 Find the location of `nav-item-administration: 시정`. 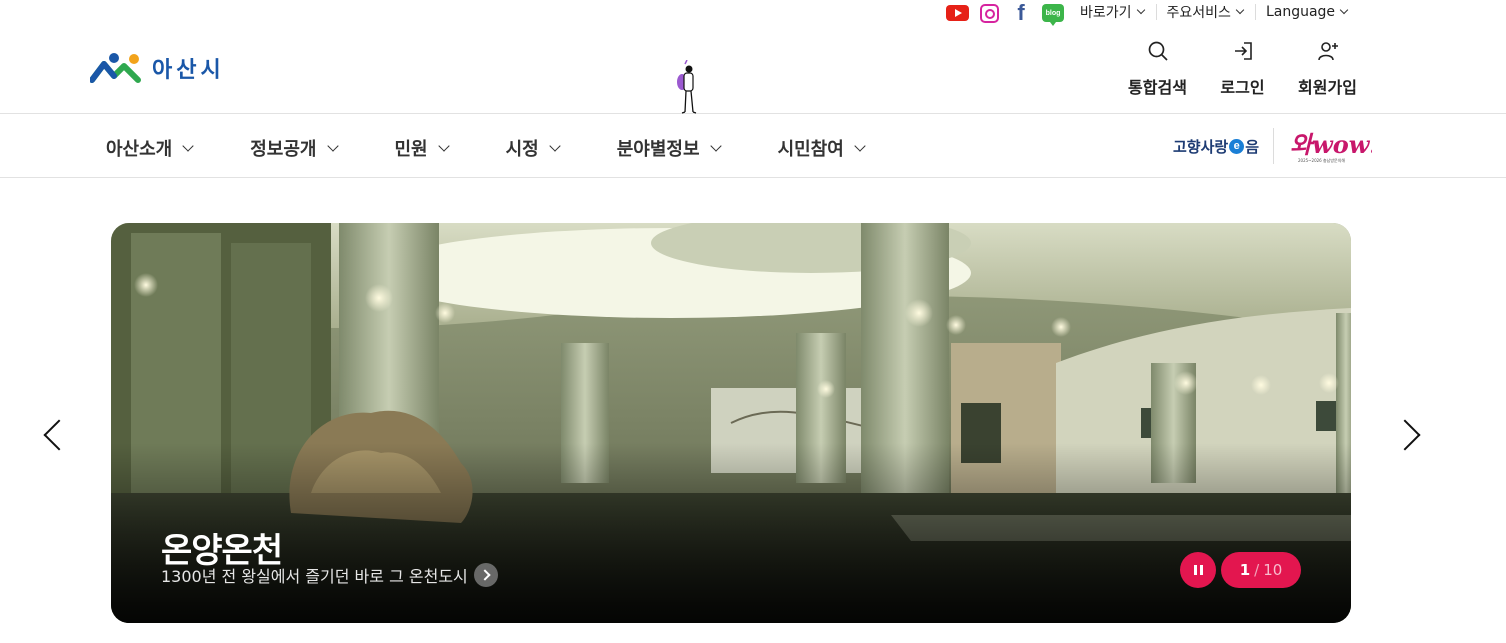

nav-item-administration: 시정 is located at coordinates (533, 148).